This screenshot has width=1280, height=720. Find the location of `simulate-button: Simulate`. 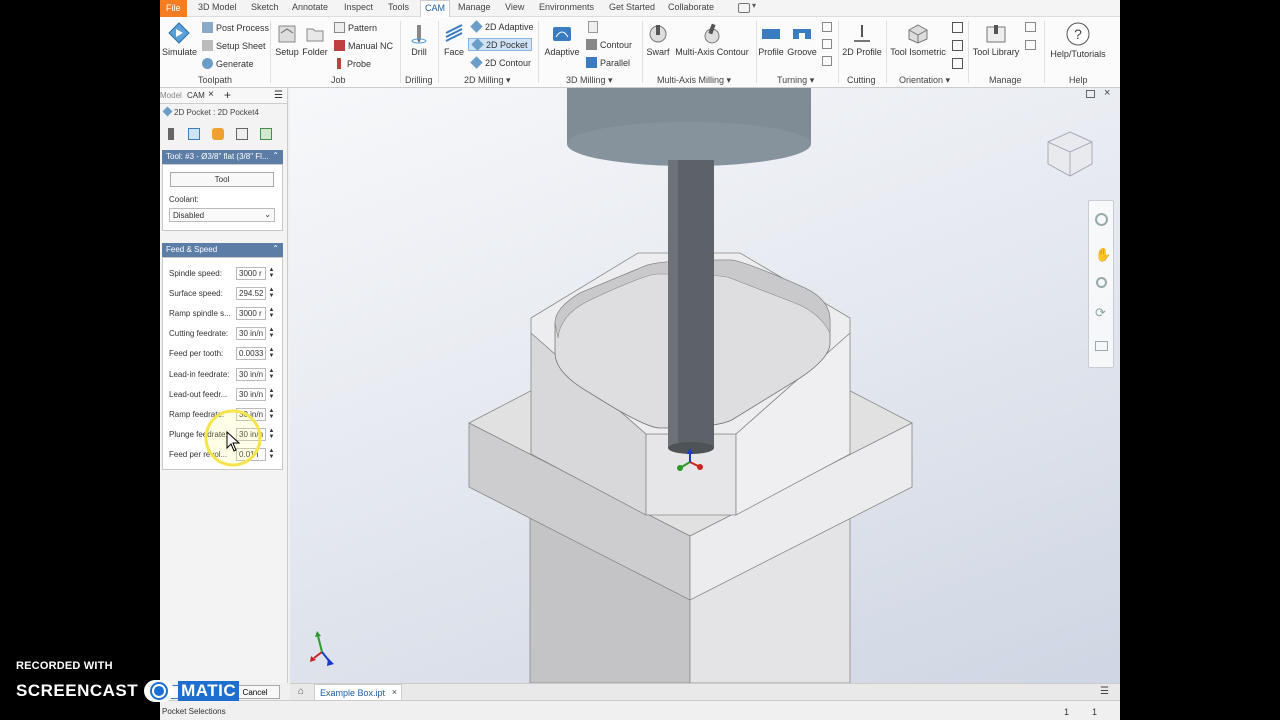

simulate-button: Simulate is located at coordinates (179, 39).